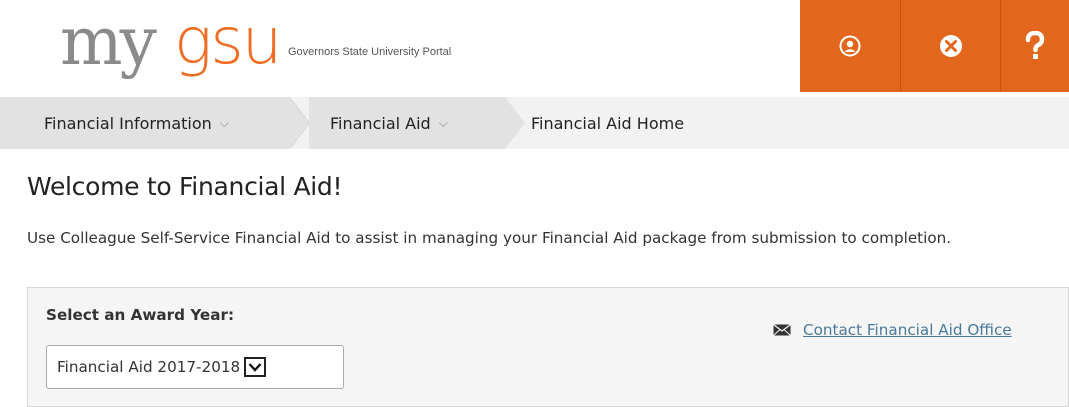 Image resolution: width=1069 pixels, height=407 pixels. I want to click on contact-financial-aid: Contact Financial Aid Office, so click(892, 330).